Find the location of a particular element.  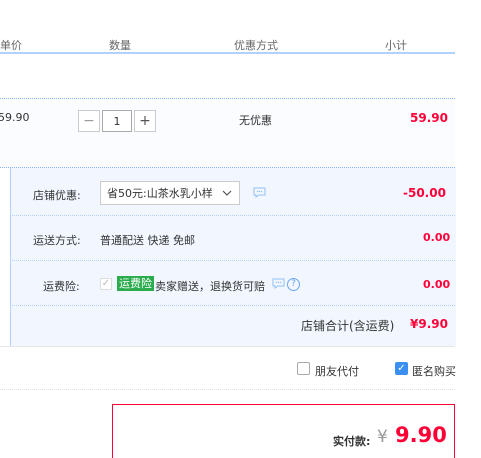

coupon-amount: -50.00 is located at coordinates (424, 193).